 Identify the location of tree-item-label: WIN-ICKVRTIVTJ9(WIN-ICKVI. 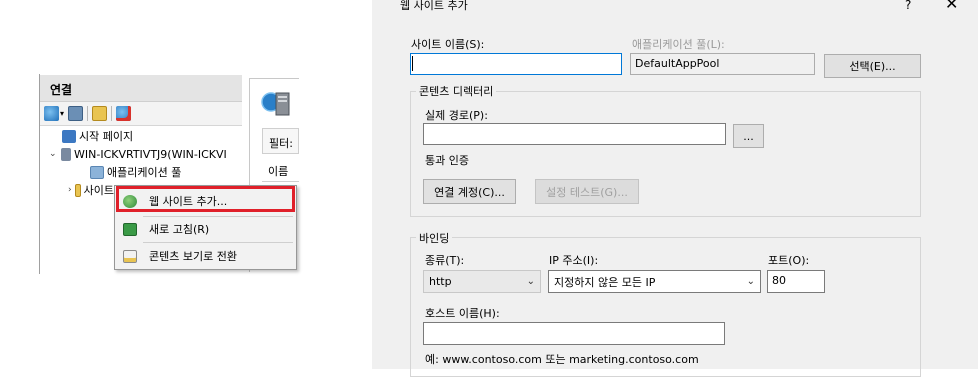
(150, 154).